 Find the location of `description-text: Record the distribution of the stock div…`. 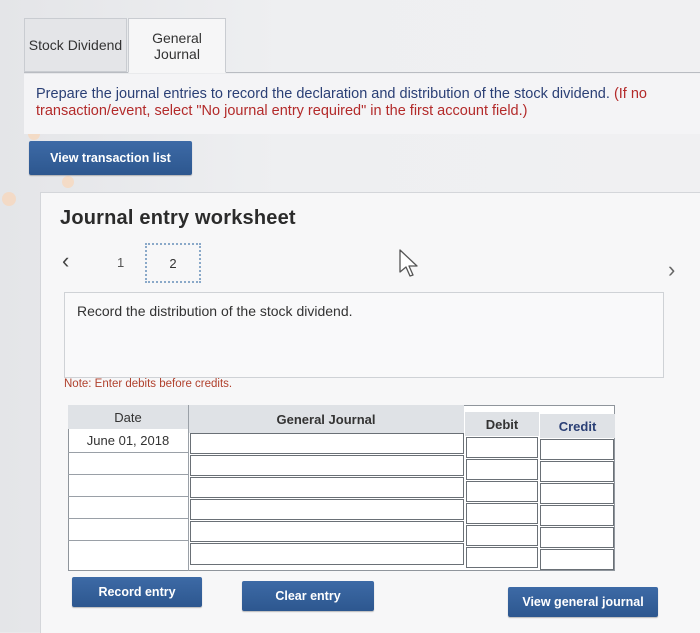

description-text: Record the distribution of the stock div… is located at coordinates (215, 311).